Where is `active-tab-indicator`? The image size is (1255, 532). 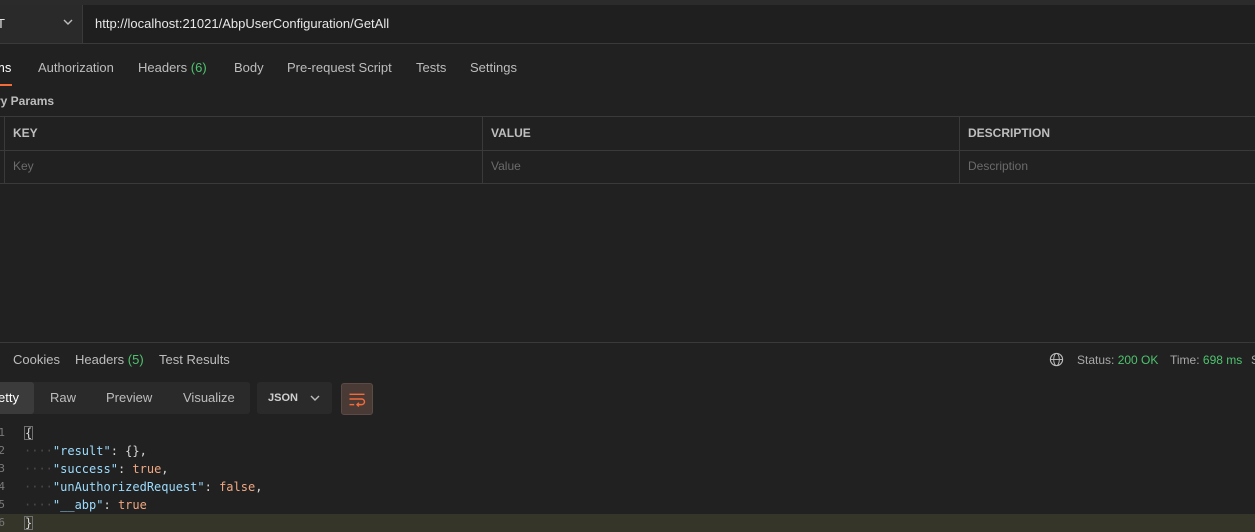
active-tab-indicator is located at coordinates (6, 85).